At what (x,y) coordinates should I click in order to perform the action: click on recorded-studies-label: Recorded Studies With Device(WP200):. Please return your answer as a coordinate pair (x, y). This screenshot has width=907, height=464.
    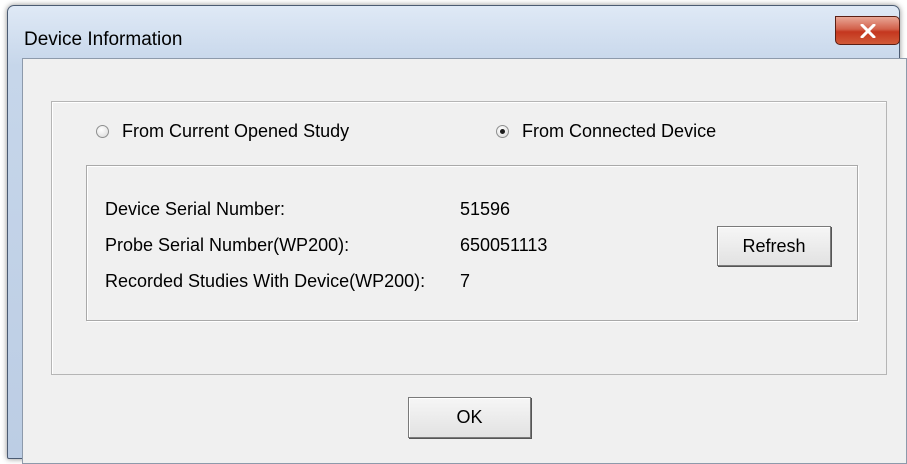
    Looking at the image, I should click on (265, 281).